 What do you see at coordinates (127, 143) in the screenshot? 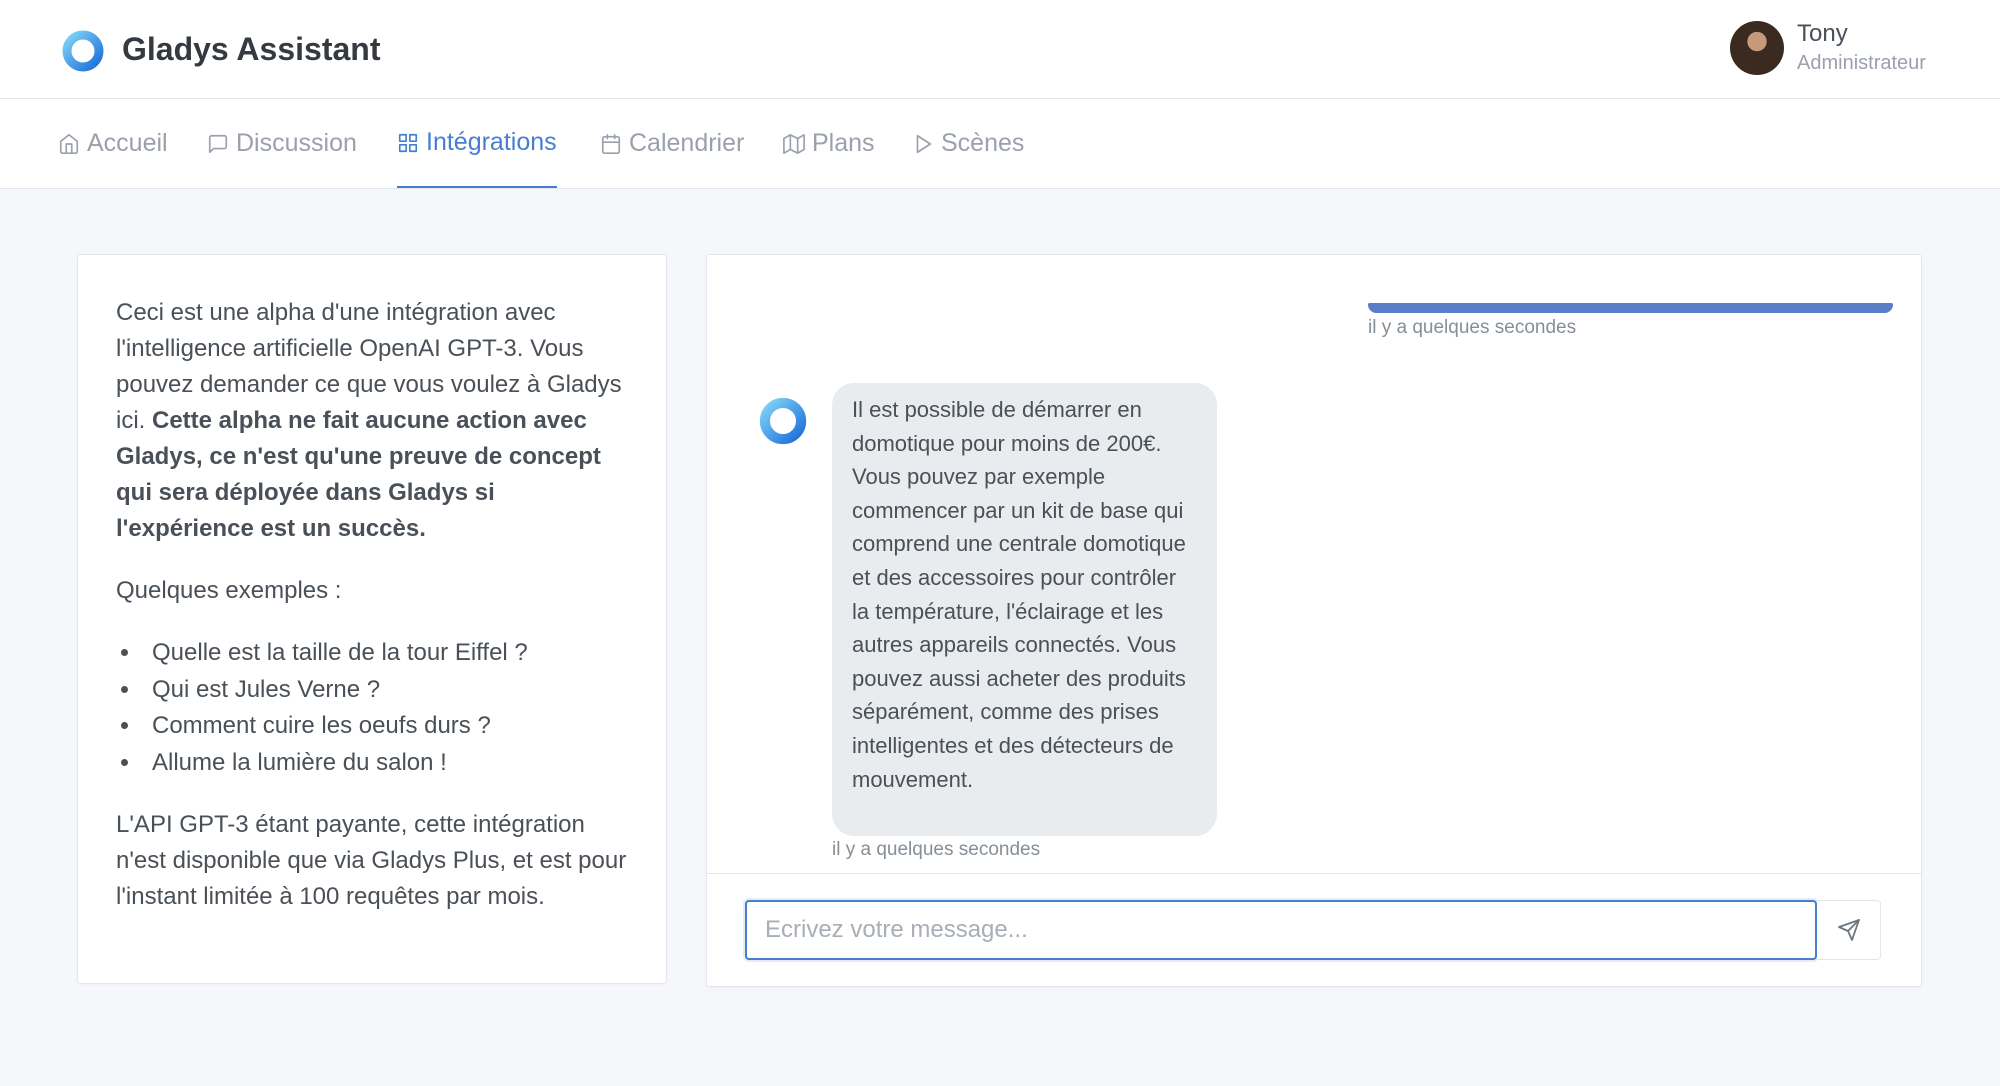
I see `nav-item-label: Accueil` at bounding box center [127, 143].